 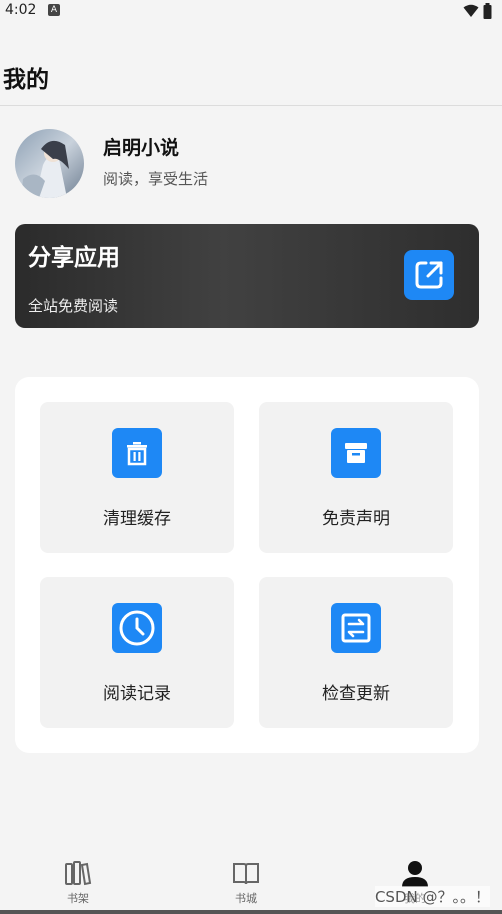 I want to click on nav-item-bookshelf: 书架, so click(x=78, y=882).